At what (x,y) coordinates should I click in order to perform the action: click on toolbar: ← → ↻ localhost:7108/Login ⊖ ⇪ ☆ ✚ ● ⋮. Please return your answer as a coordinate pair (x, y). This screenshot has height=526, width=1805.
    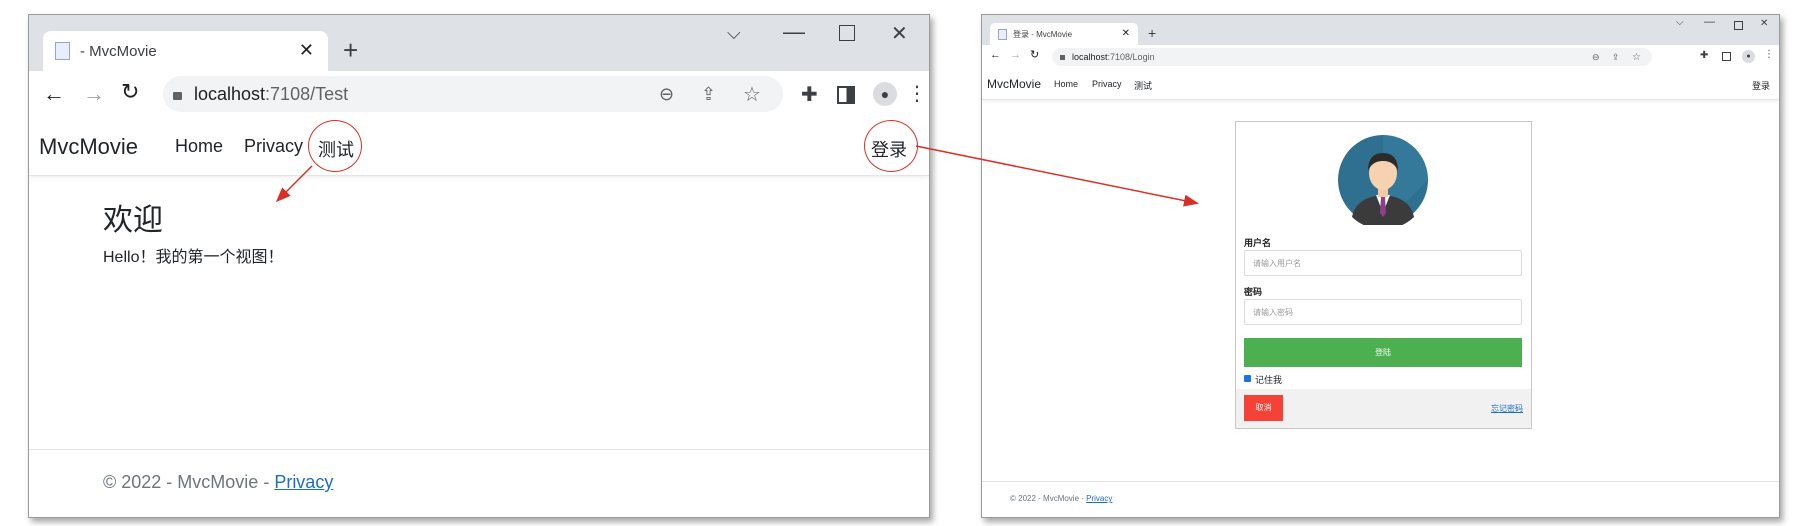
    Looking at the image, I should click on (1380, 57).